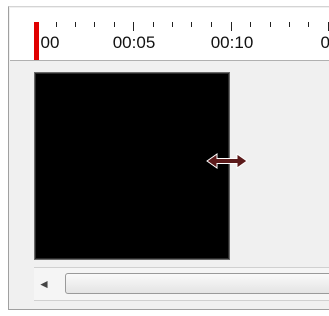  I want to click on resize-horizontal-cursor-icon, so click(227, 161).